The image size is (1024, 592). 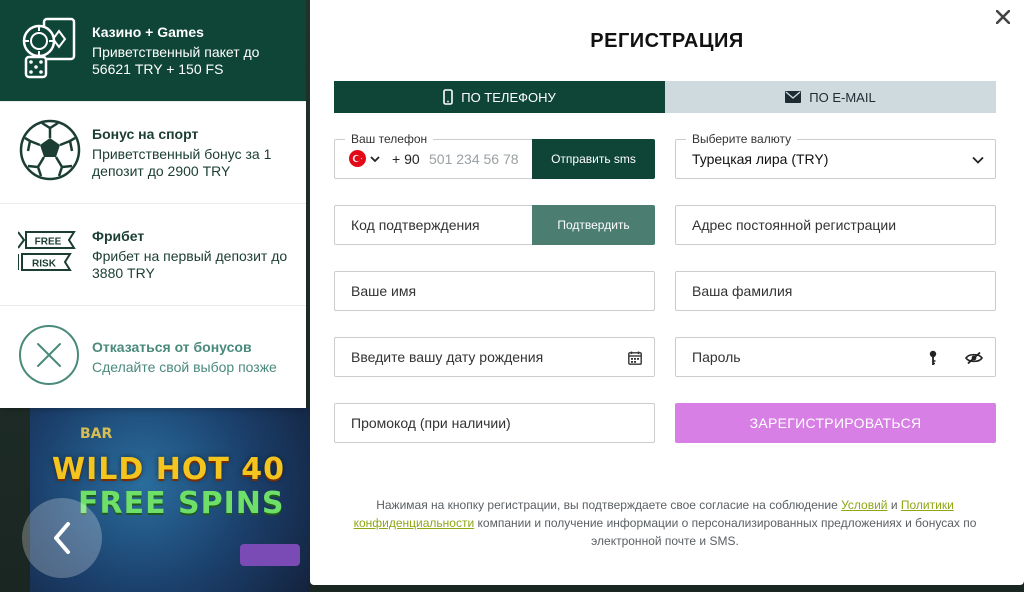 What do you see at coordinates (357, 158) in the screenshot?
I see `turkey-flag-icon` at bounding box center [357, 158].